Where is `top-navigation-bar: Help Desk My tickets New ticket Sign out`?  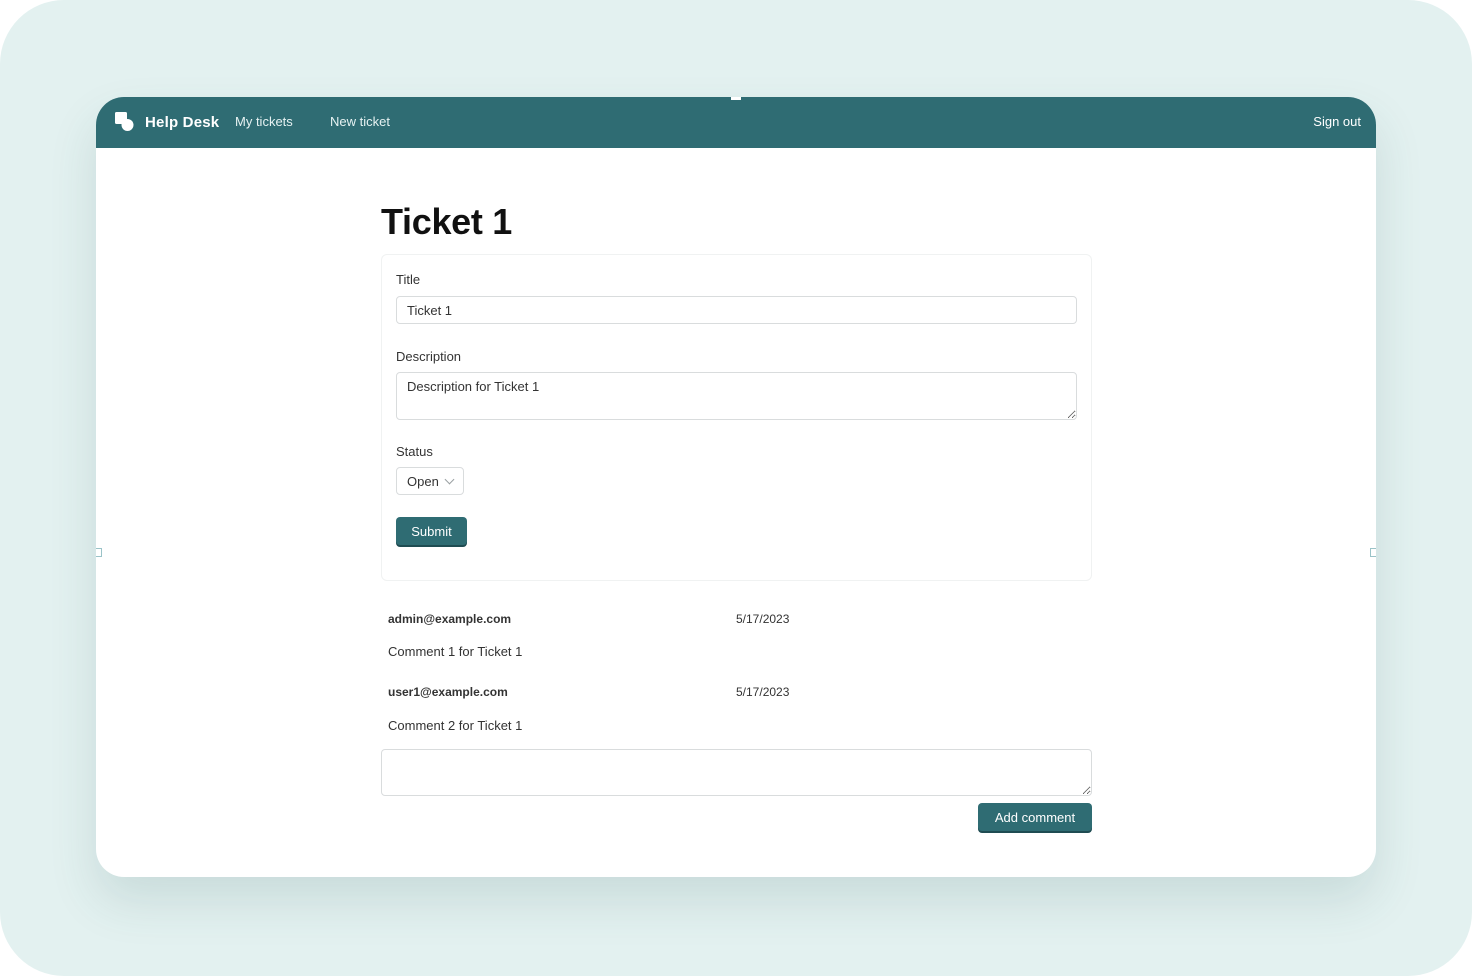 top-navigation-bar: Help Desk My tickets New ticket Sign out is located at coordinates (736, 122).